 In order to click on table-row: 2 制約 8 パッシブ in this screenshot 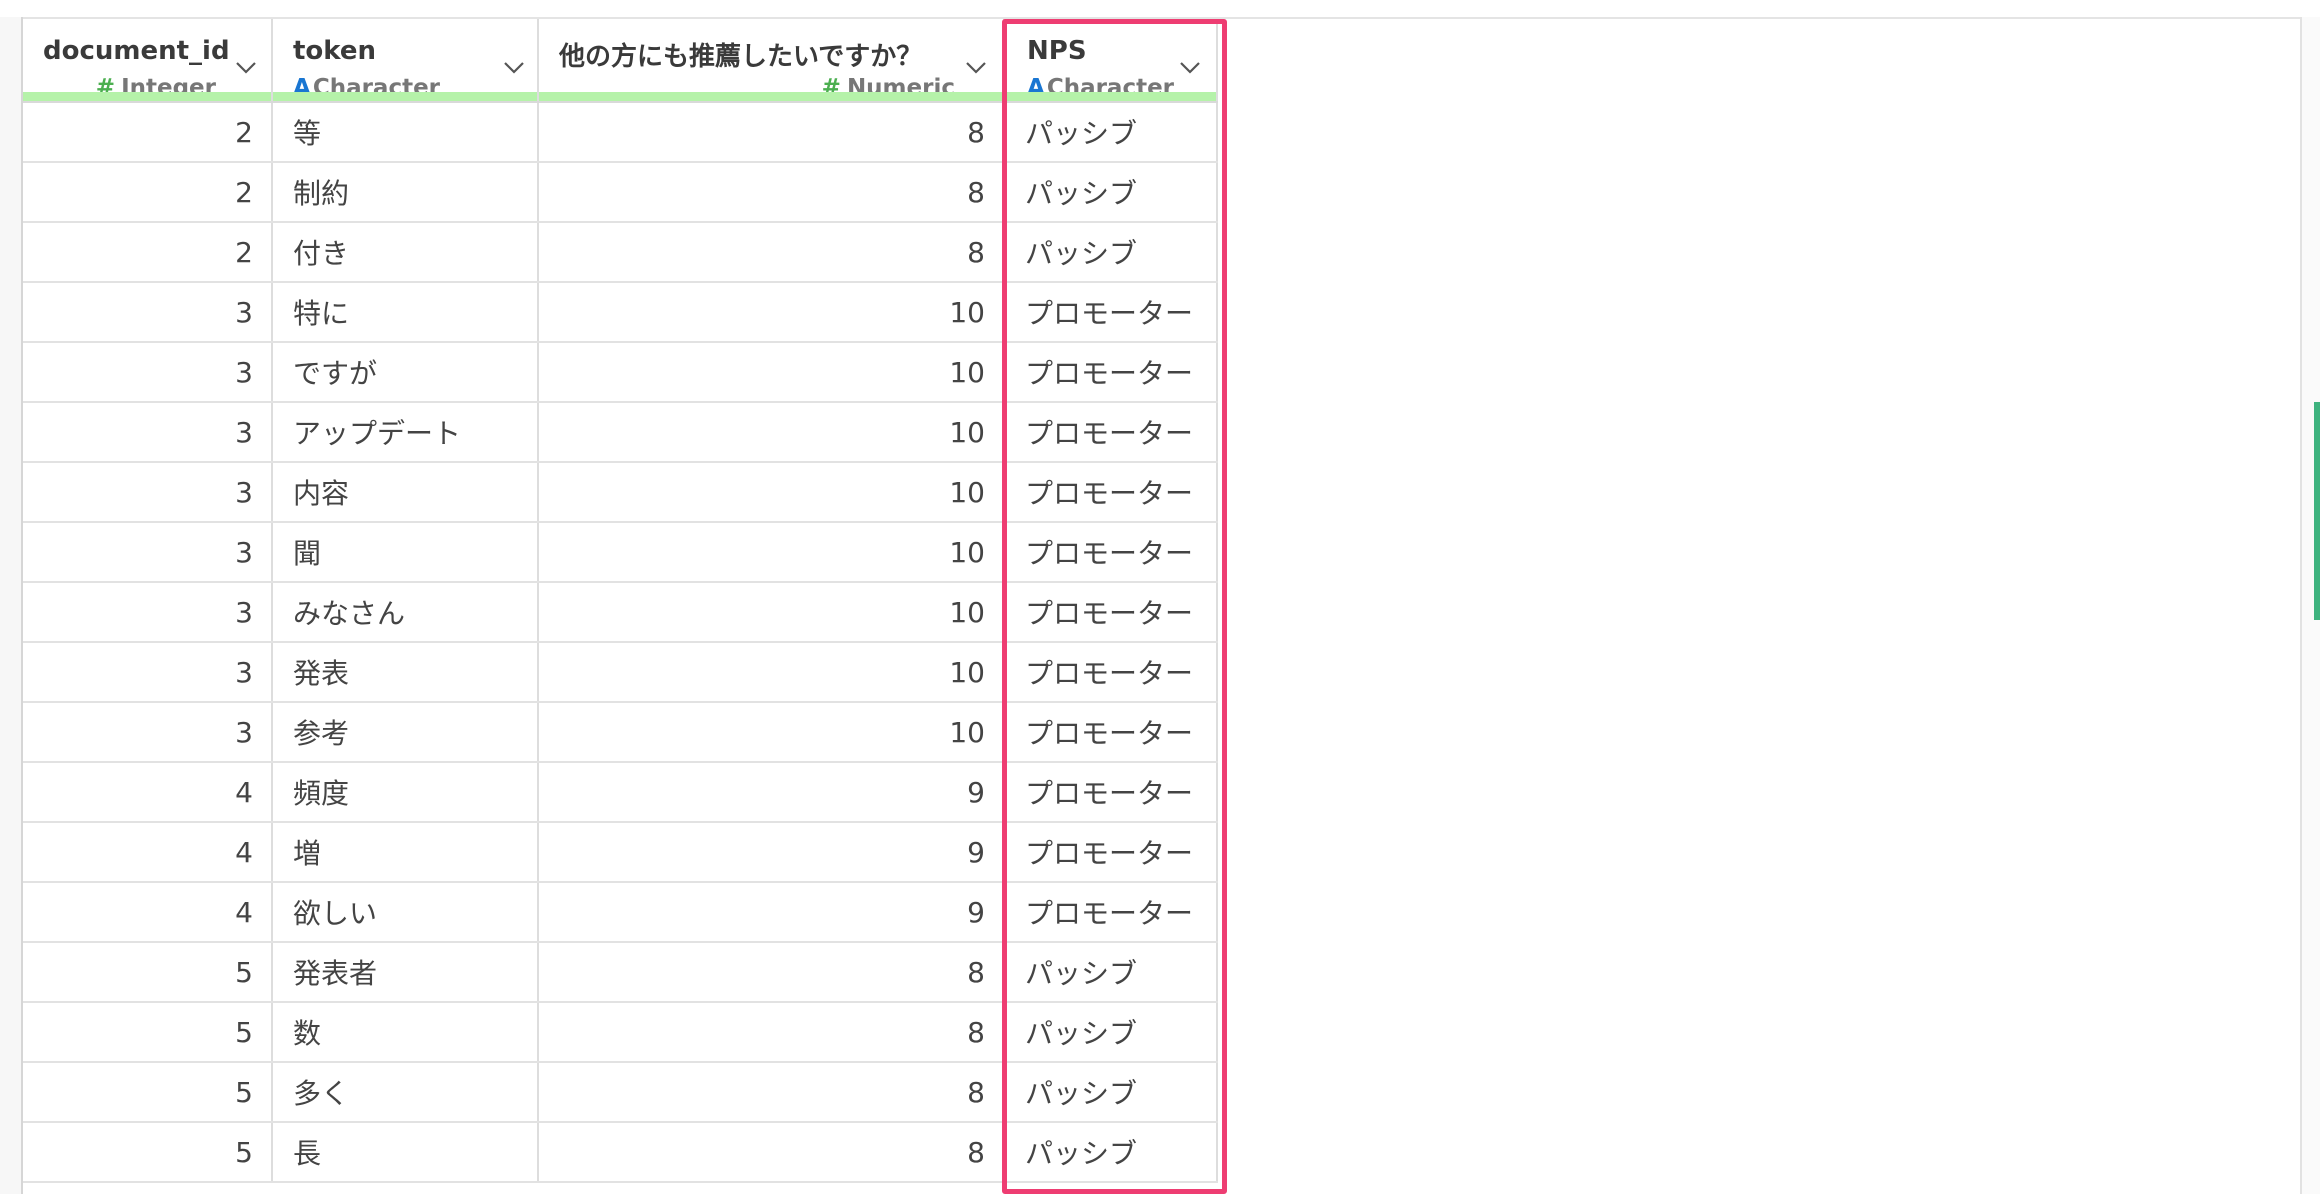, I will do `click(620, 192)`.